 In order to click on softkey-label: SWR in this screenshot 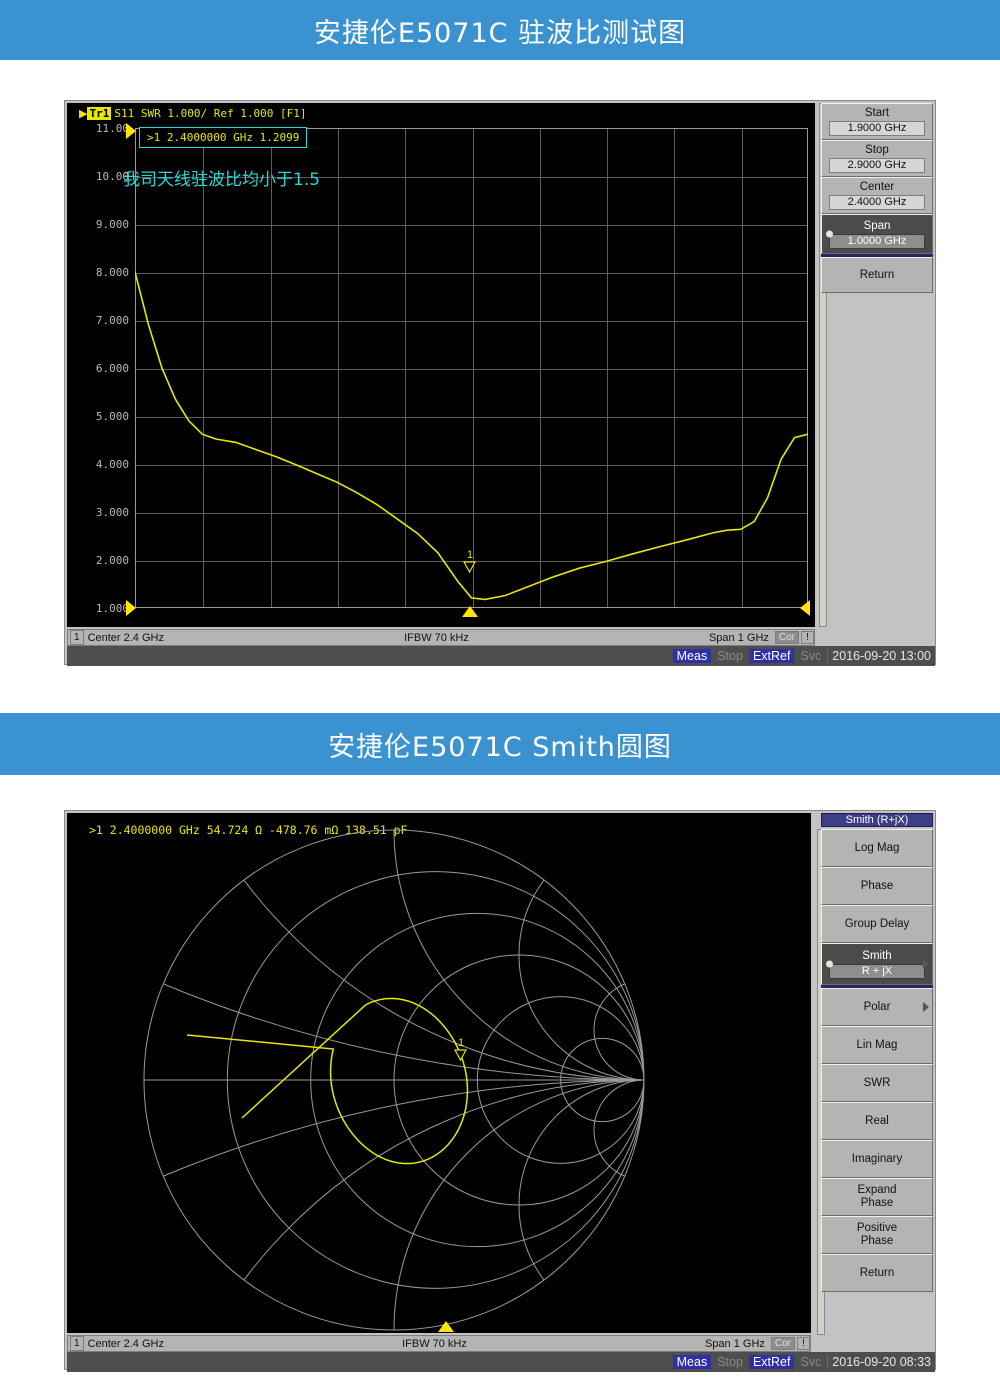, I will do `click(877, 1082)`.